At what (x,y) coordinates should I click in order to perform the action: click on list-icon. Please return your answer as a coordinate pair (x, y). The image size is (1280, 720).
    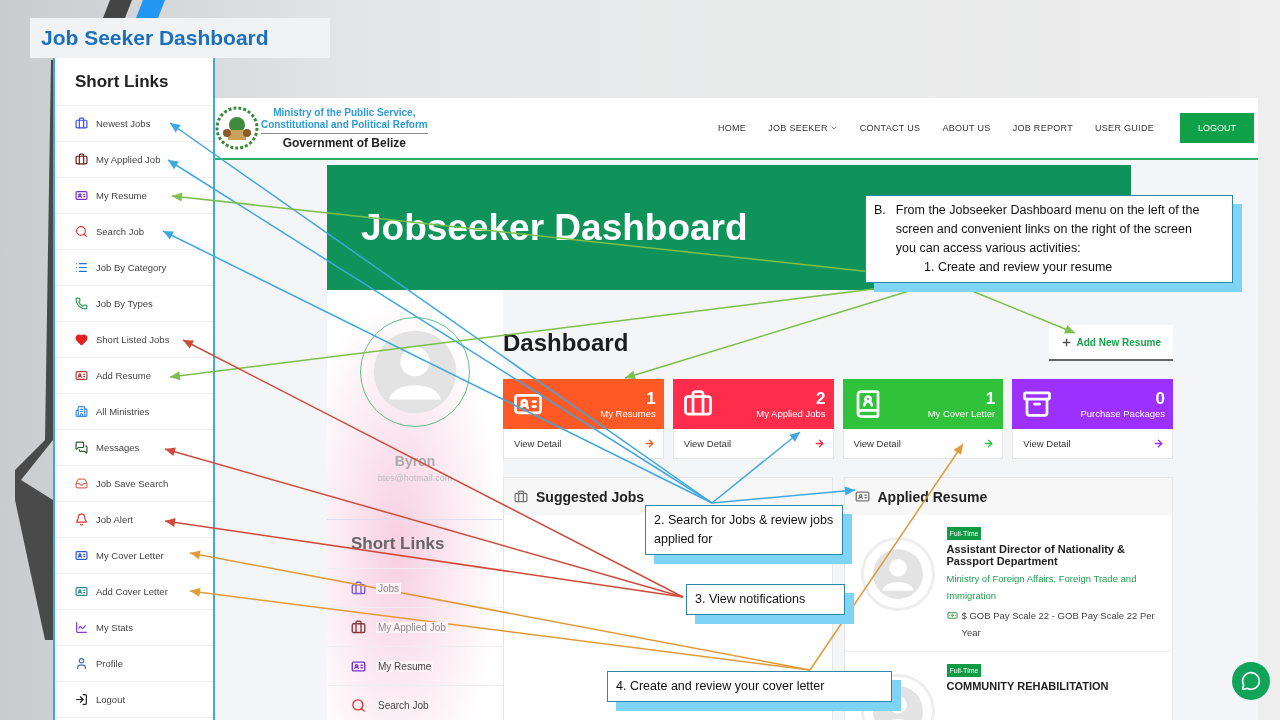
    Looking at the image, I should click on (81, 267).